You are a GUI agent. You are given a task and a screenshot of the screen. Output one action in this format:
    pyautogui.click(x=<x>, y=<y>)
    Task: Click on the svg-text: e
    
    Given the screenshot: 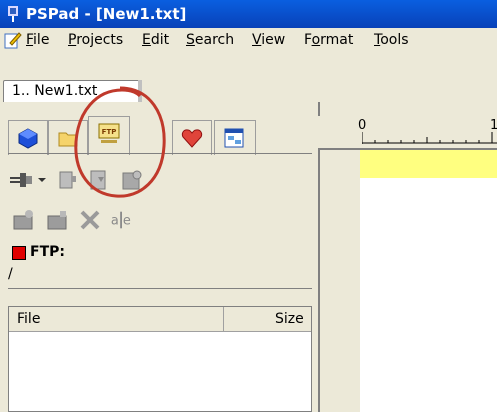 What is the action you would take?
    pyautogui.click(x=127, y=221)
    